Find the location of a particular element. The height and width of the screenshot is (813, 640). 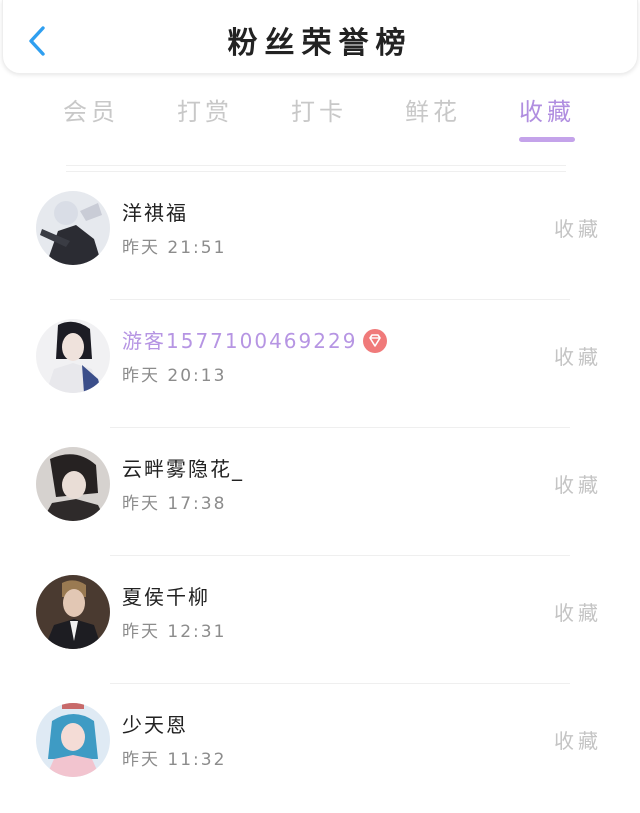

fan-name: 云畔雾隐花_ is located at coordinates (183, 469).